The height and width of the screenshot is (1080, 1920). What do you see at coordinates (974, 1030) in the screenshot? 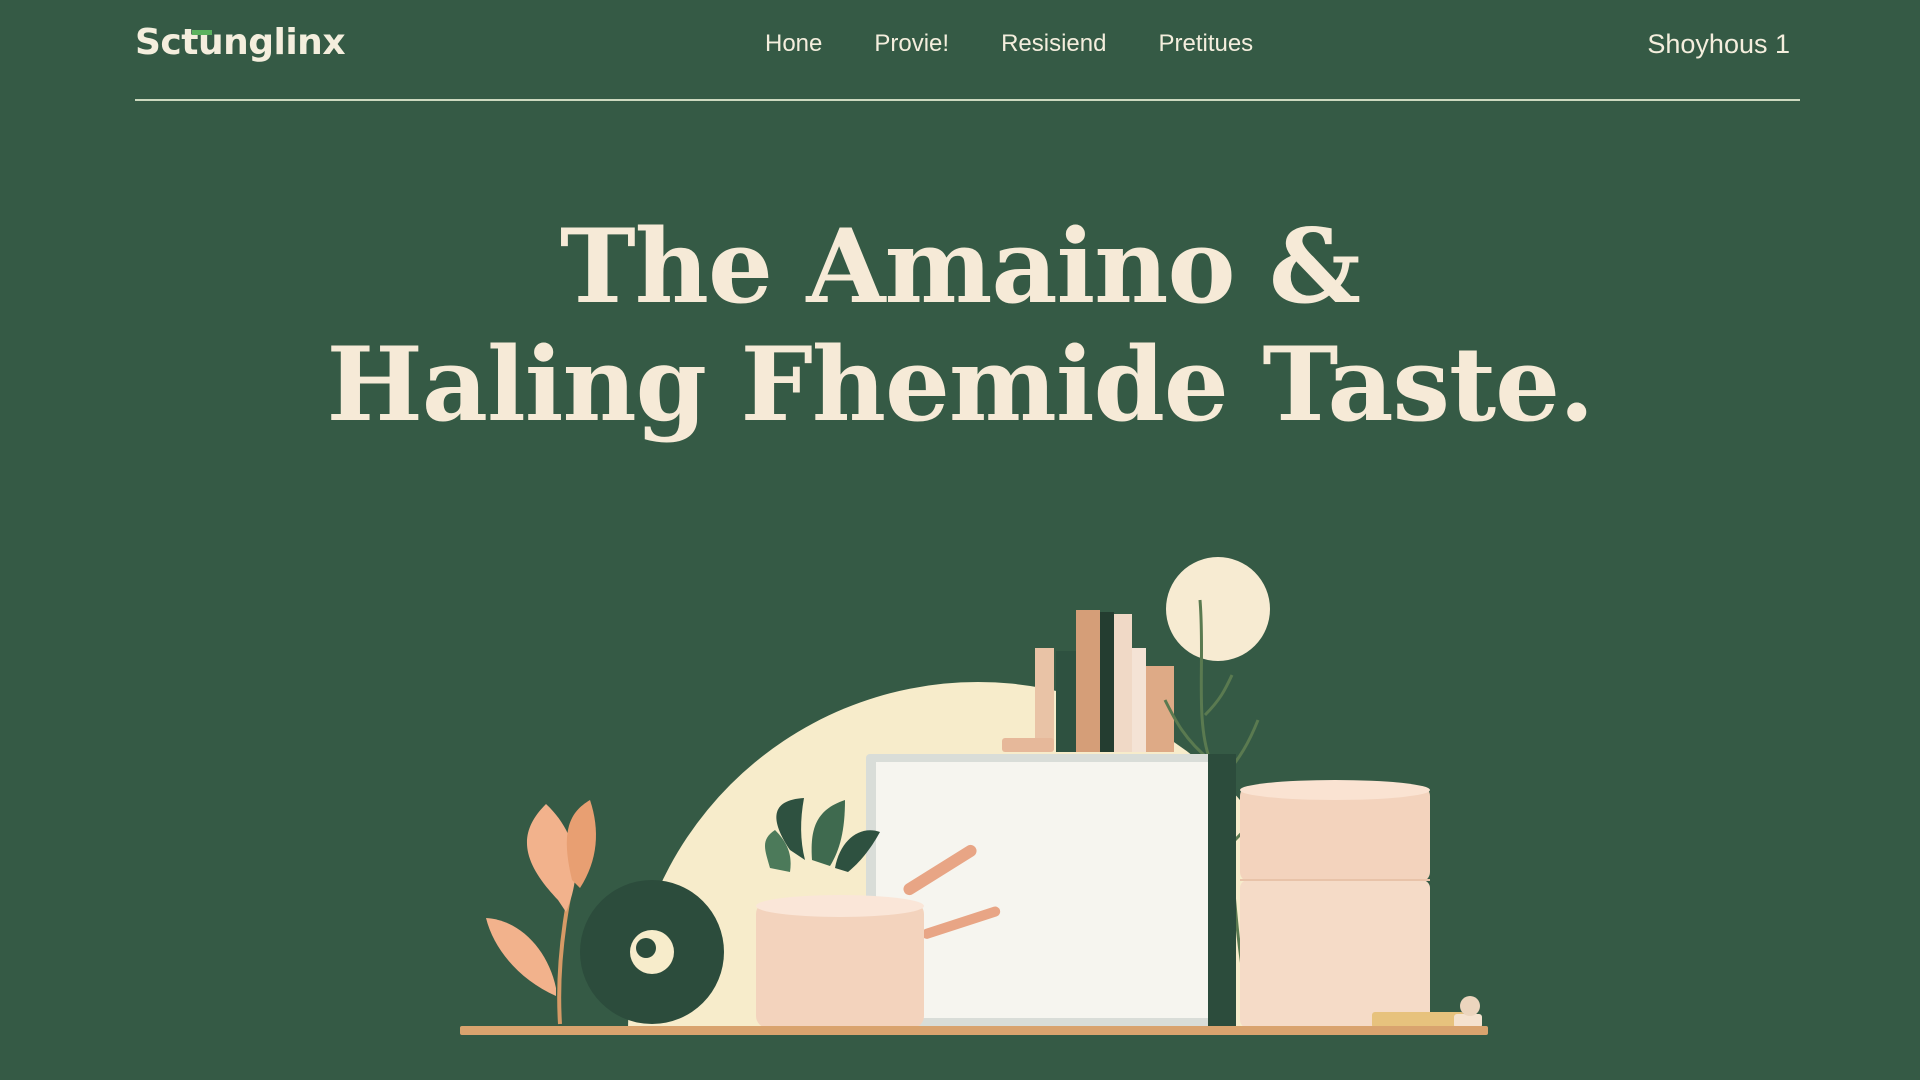
I see `shelf-base` at bounding box center [974, 1030].